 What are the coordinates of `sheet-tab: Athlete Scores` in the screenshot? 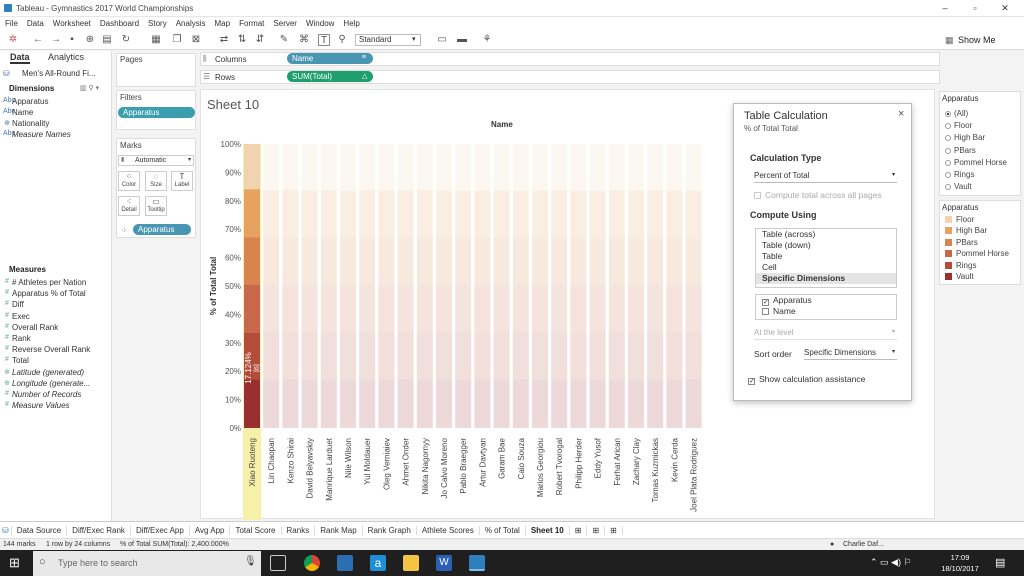 It's located at (448, 530).